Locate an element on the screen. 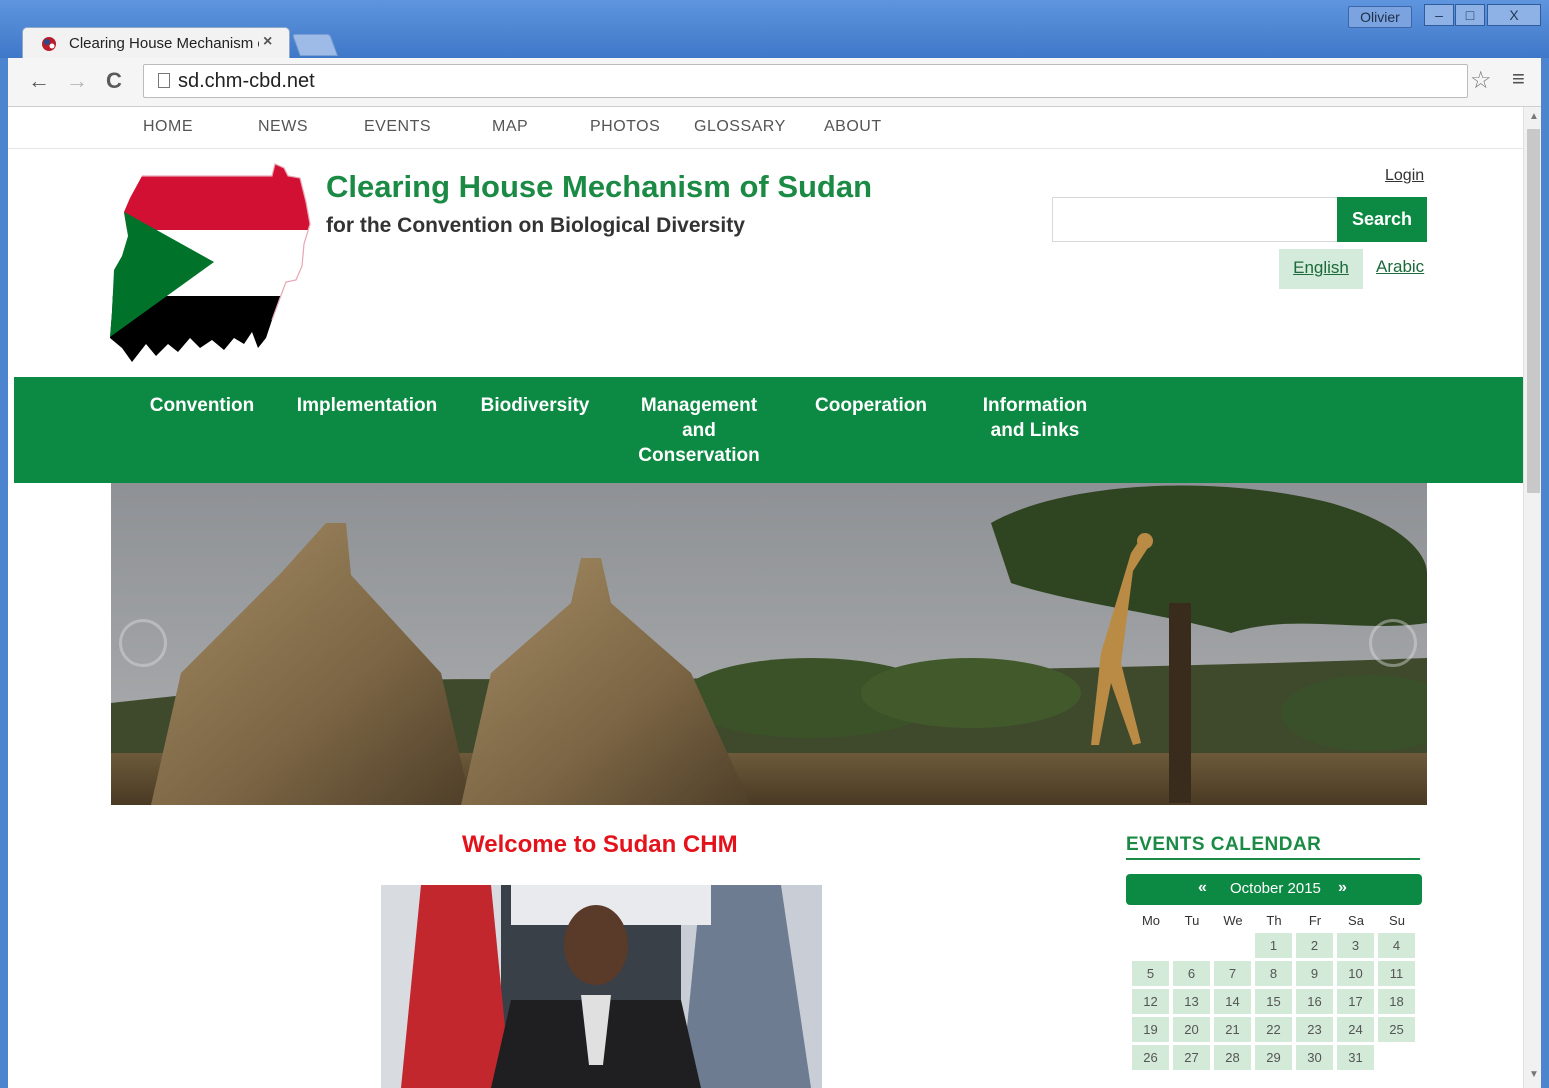 Image resolution: width=1549 pixels, height=1088 pixels. calendar-day: 18 is located at coordinates (1396, 1001).